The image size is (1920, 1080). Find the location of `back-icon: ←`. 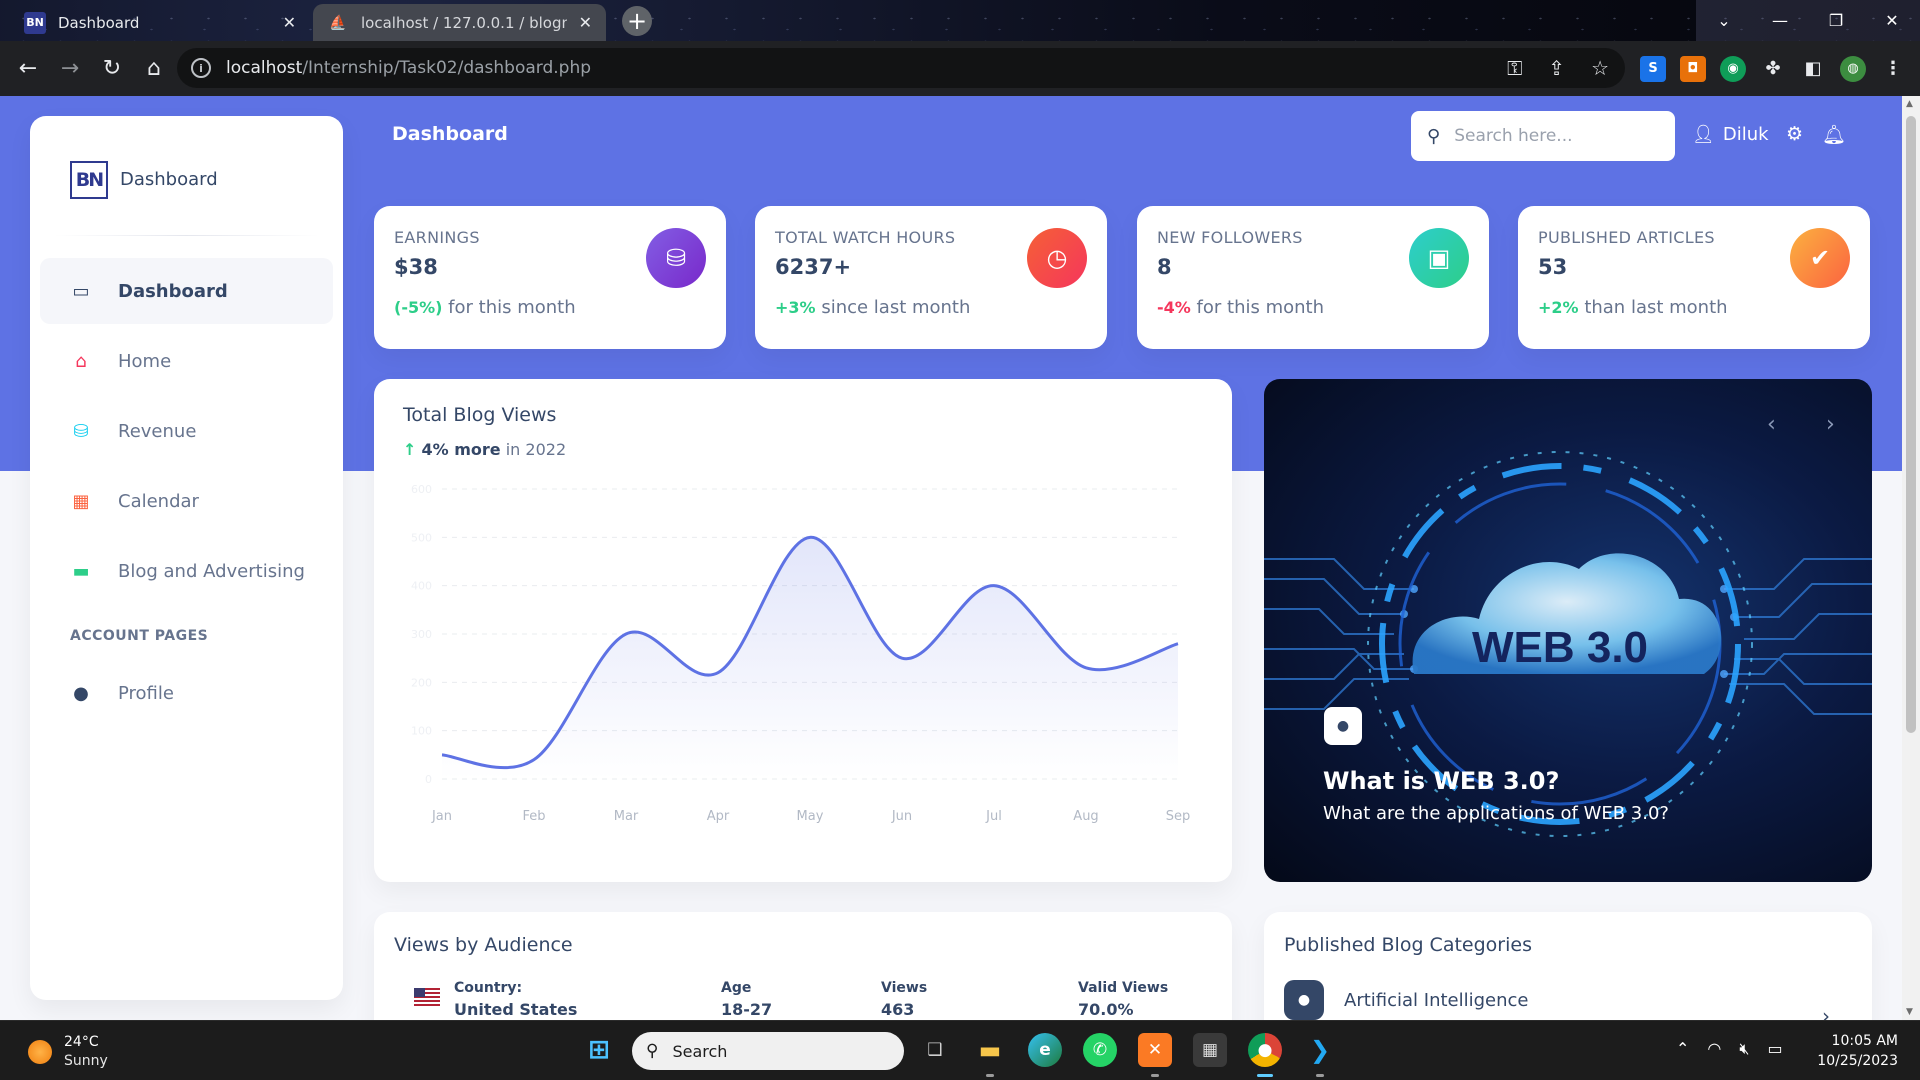

back-icon: ← is located at coordinates (28, 69).